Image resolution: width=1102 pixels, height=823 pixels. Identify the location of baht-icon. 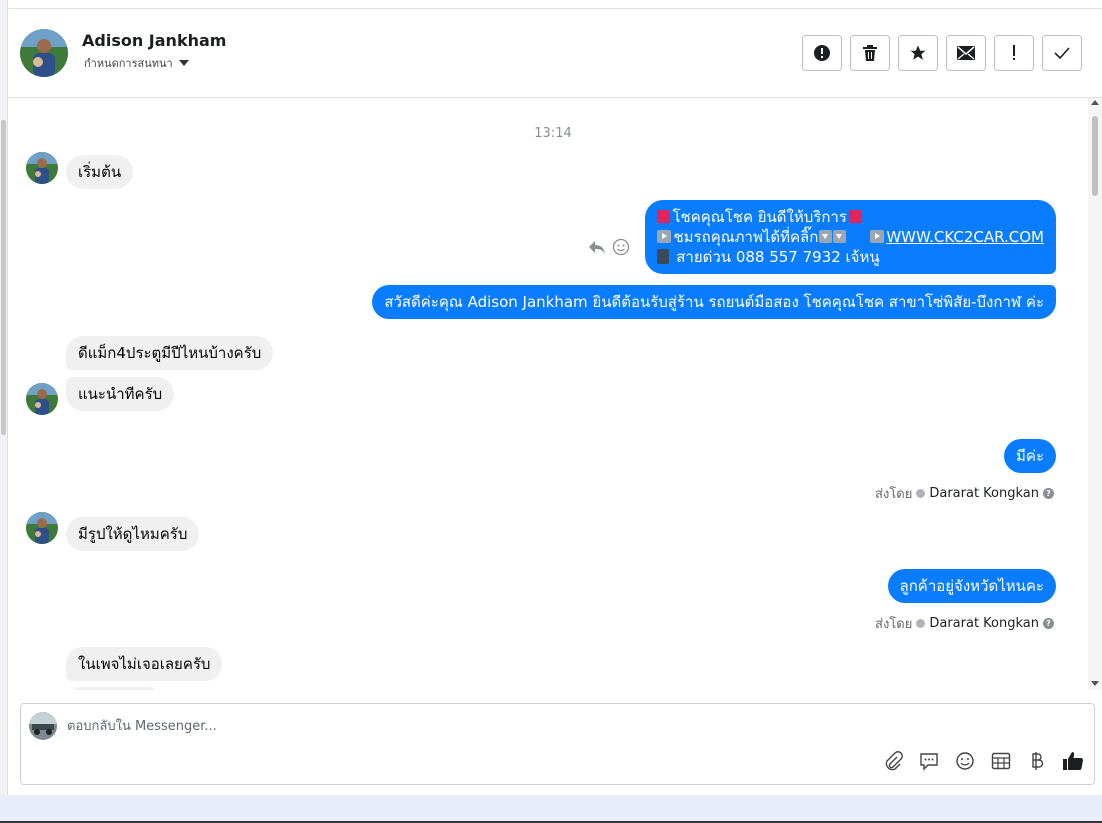
(1038, 761).